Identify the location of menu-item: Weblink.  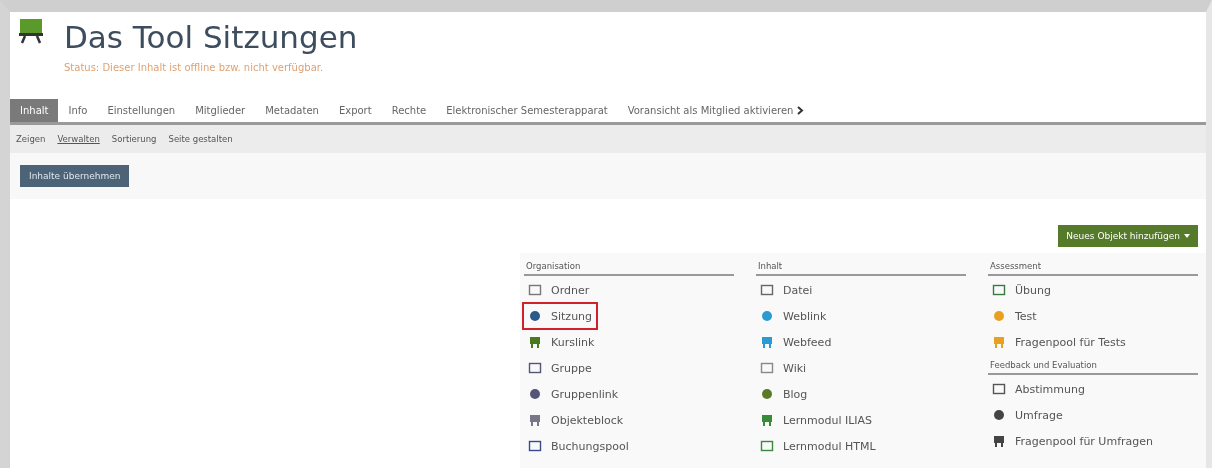
(793, 316).